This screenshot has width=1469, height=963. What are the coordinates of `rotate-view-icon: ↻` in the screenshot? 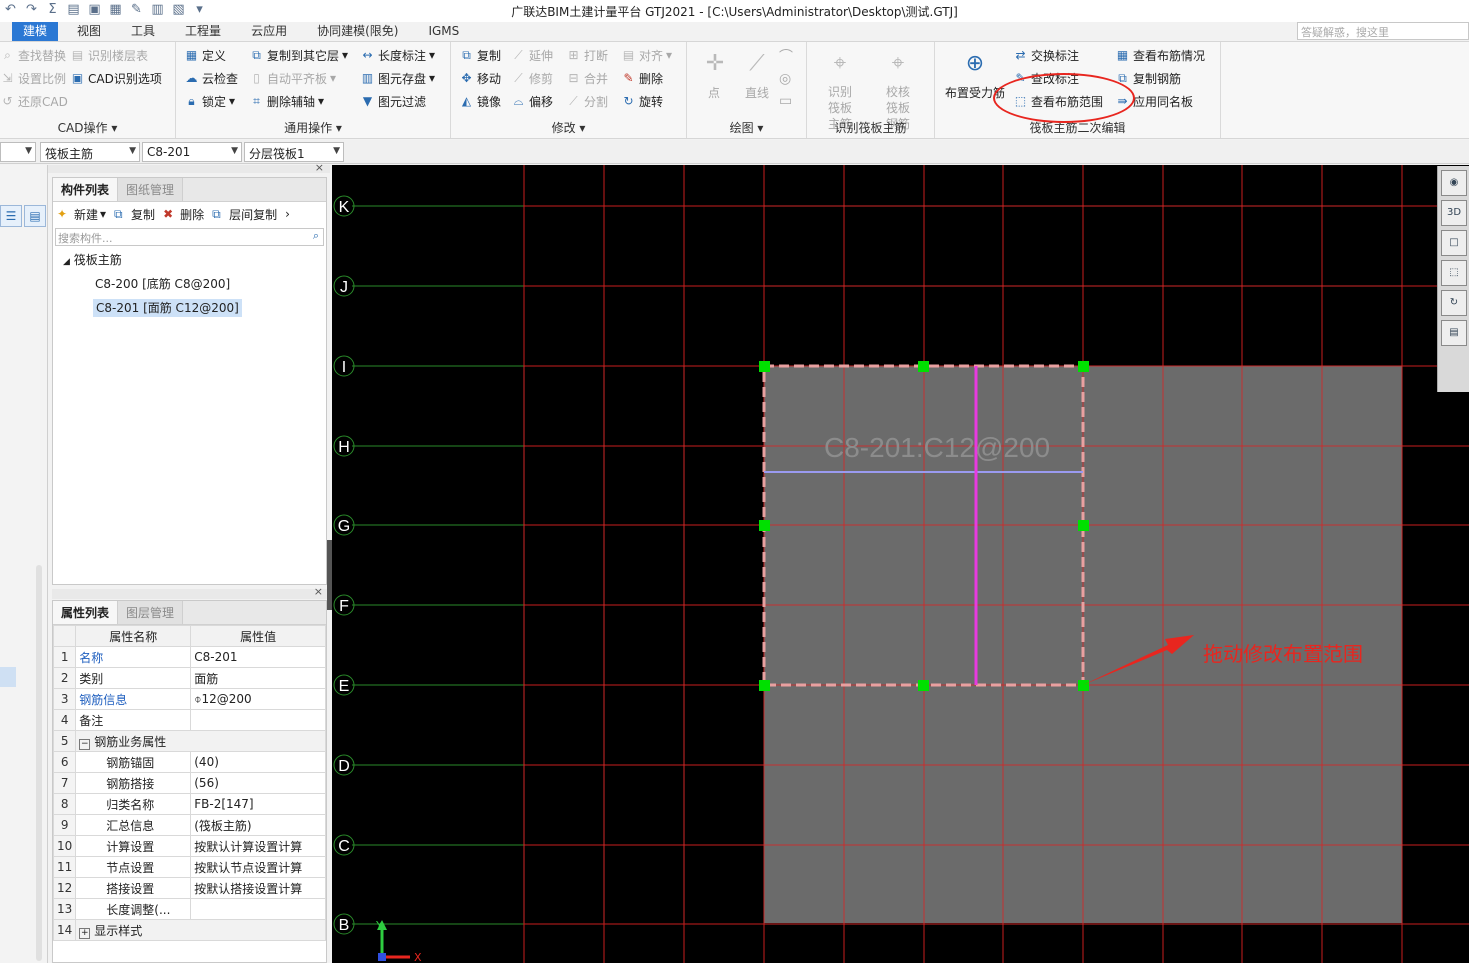 It's located at (1454, 303).